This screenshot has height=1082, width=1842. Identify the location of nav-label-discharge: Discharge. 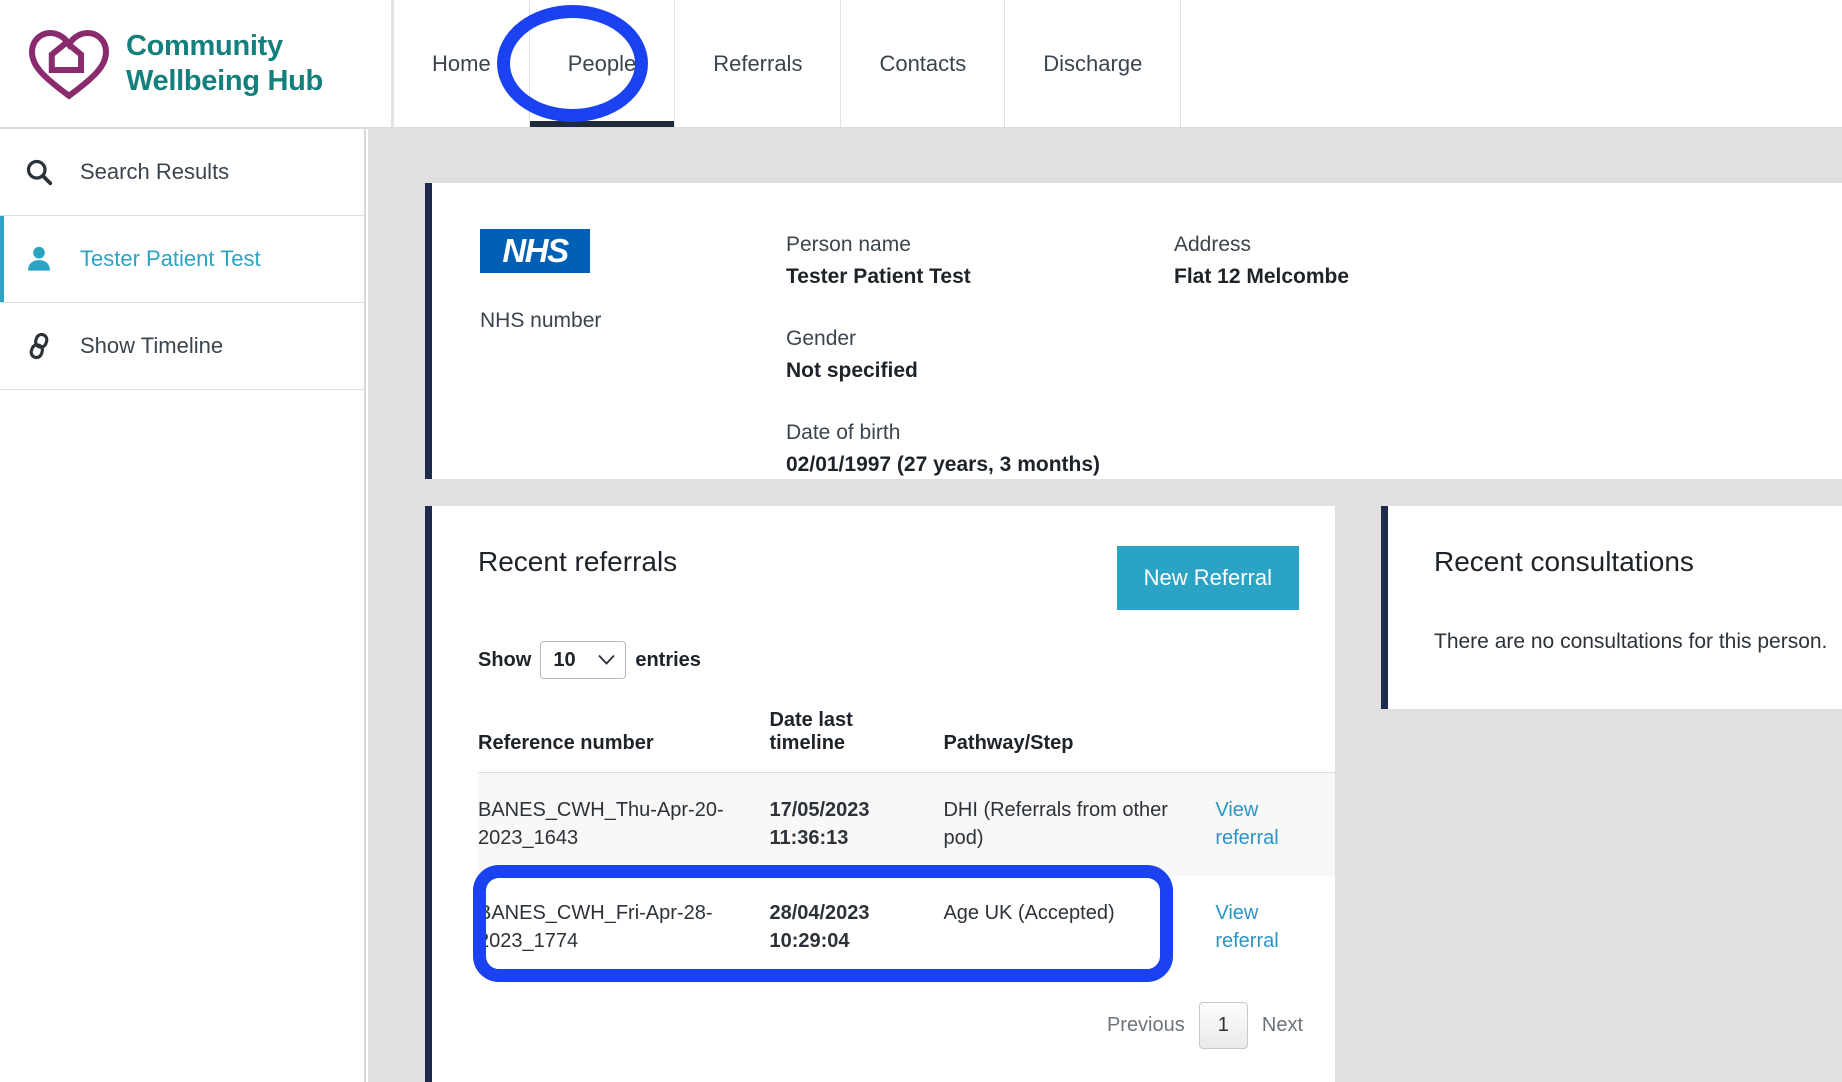
(1093, 63).